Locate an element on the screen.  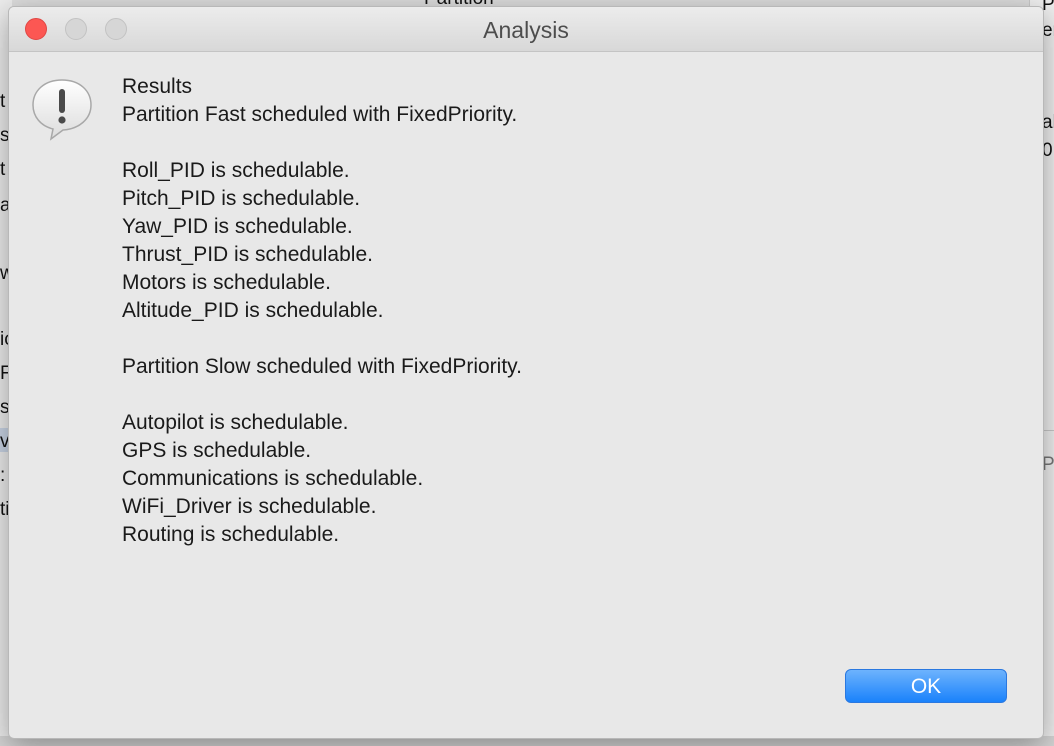
message-line: Routing is schedulable. is located at coordinates (231, 534).